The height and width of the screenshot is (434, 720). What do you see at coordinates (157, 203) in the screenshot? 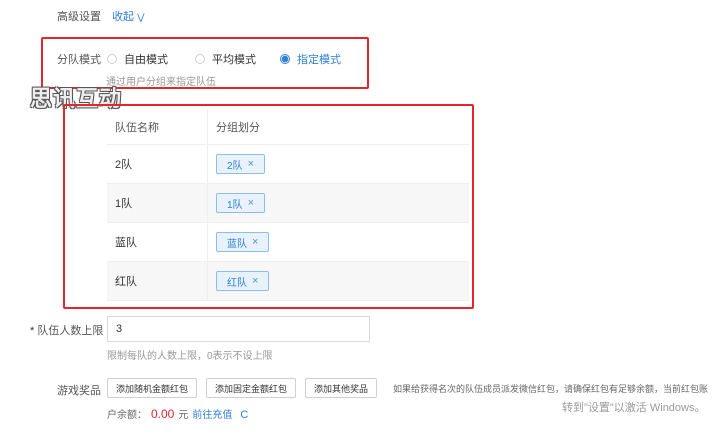
I see `team-name-cell: 1队` at bounding box center [157, 203].